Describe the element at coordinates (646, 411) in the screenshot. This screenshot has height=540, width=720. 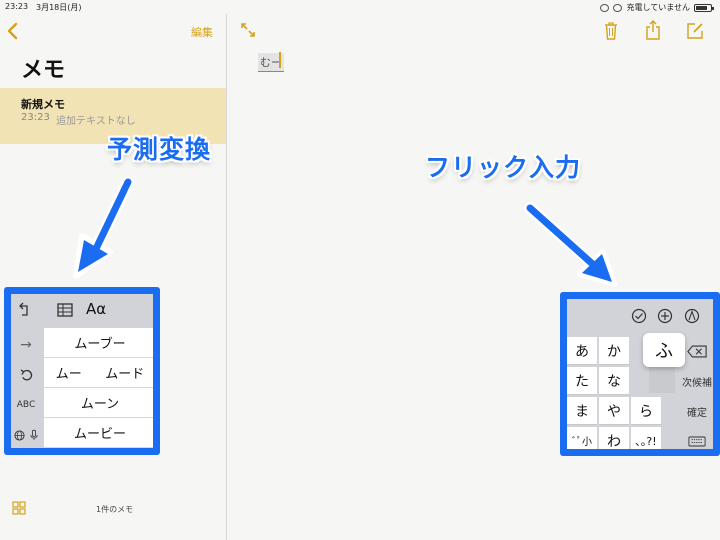
I see `kana-key: ら` at that location.